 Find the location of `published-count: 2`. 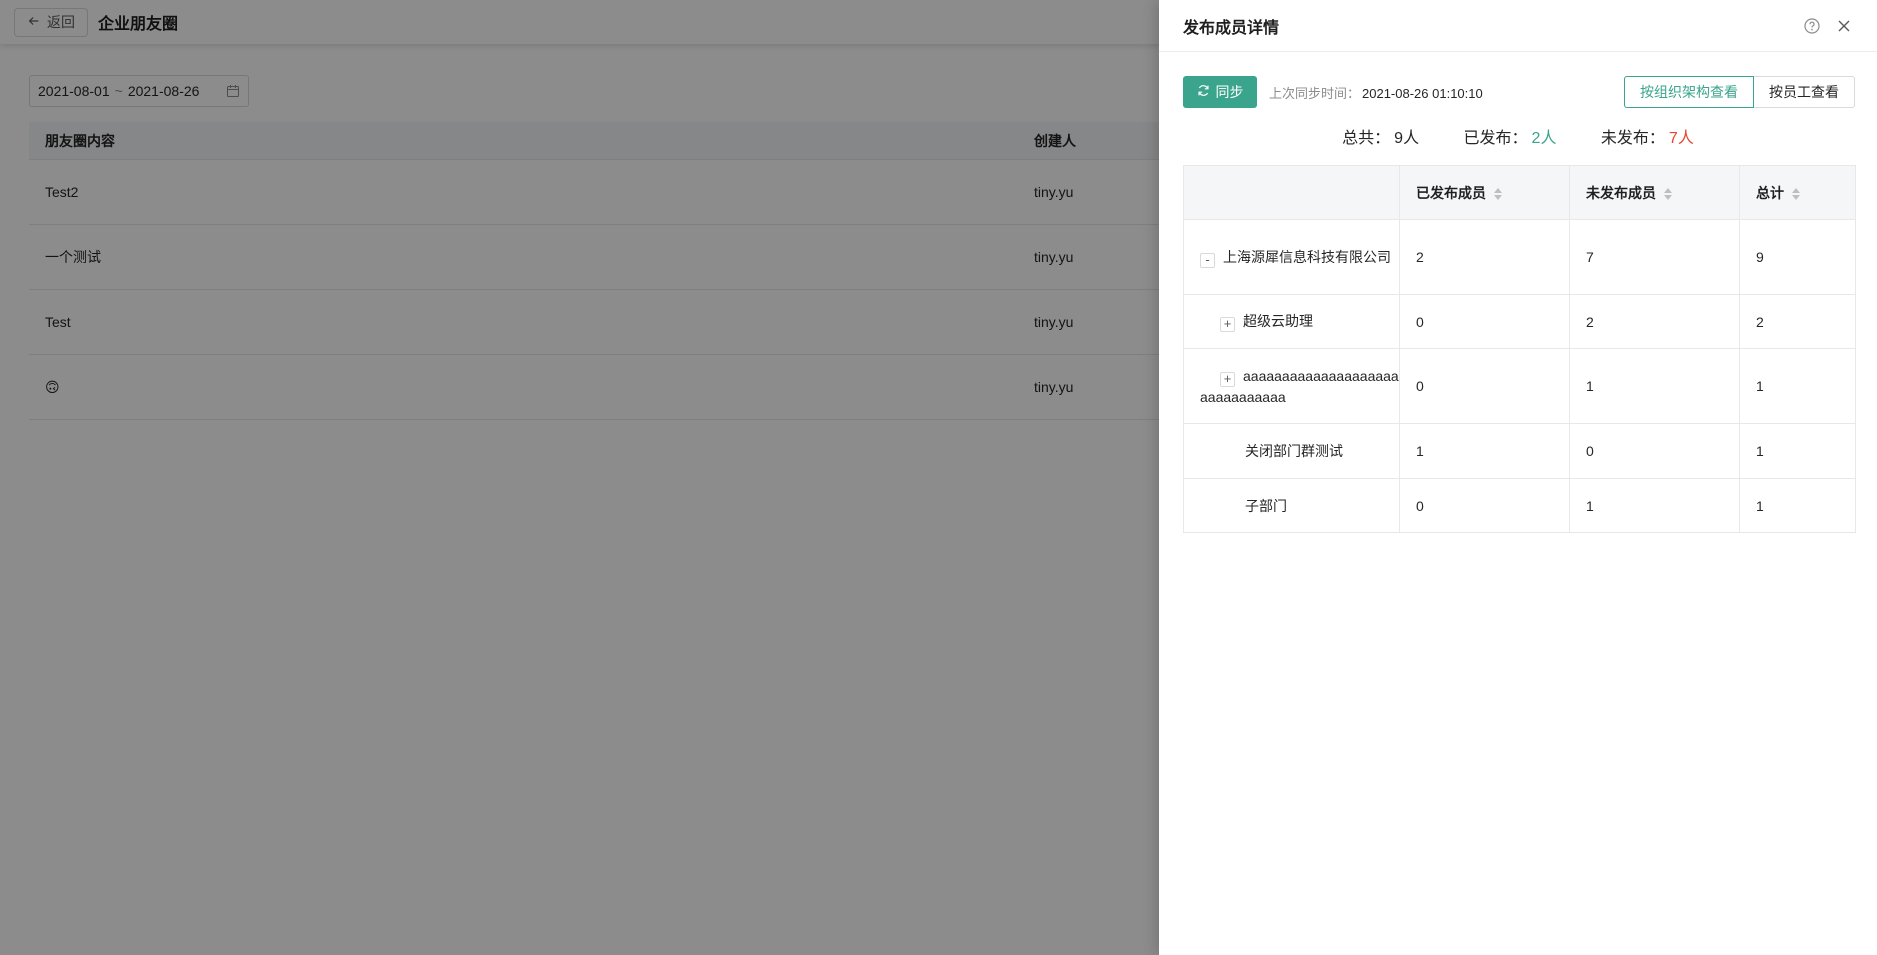

published-count: 2 is located at coordinates (1484, 257).